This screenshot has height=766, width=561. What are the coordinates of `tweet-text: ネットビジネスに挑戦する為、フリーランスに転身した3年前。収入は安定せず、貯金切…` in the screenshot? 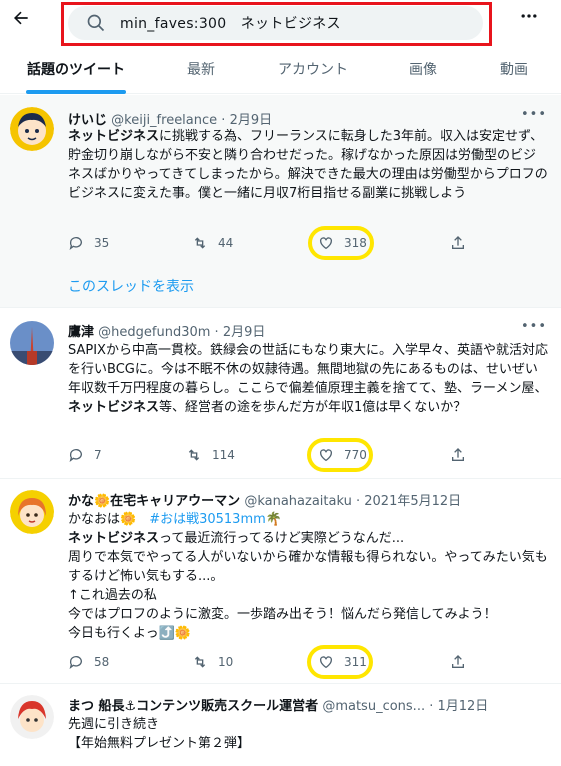 It's located at (308, 165).